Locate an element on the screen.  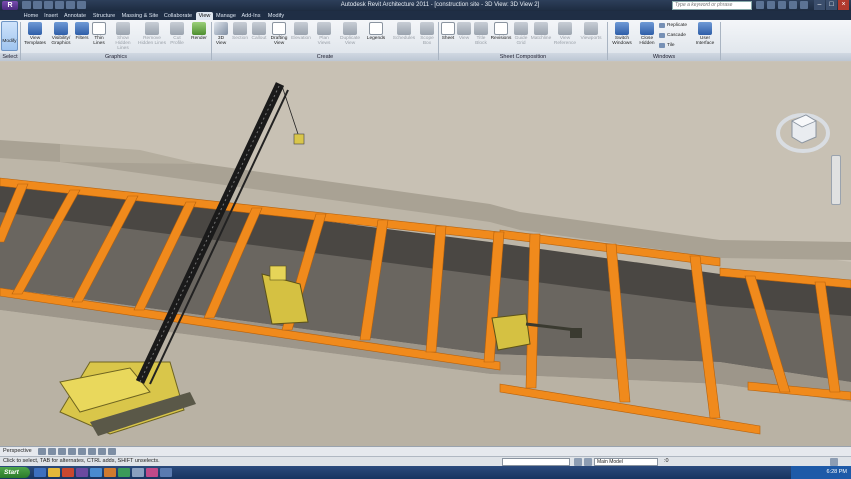
open-icon is located at coordinates (26, 5).